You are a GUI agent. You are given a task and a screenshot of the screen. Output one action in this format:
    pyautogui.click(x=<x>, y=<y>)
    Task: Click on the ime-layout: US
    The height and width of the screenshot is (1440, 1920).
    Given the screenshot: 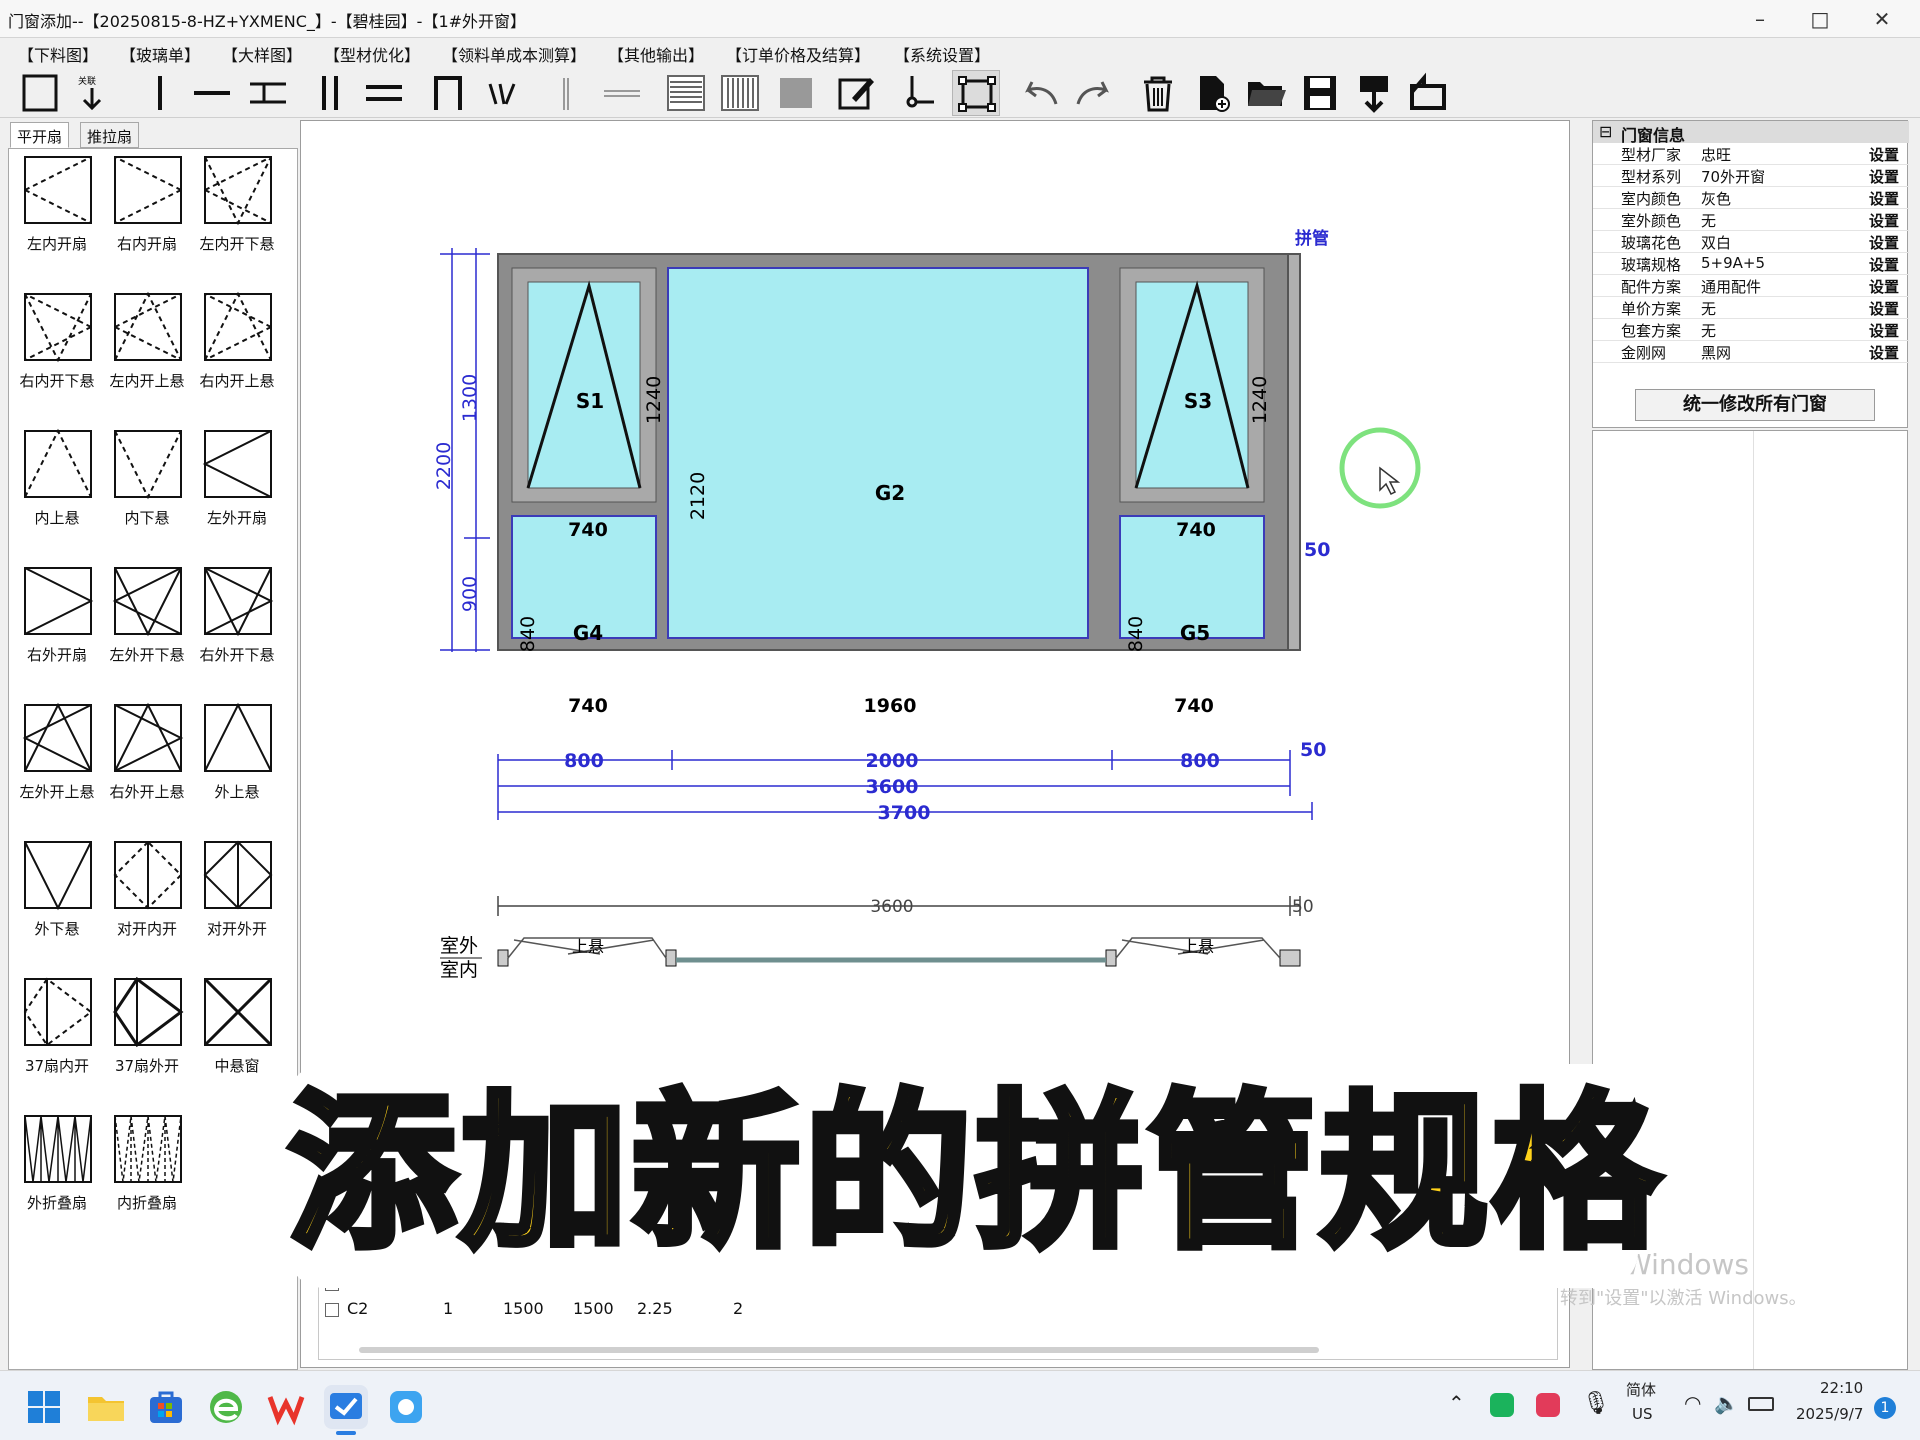 What is the action you would take?
    pyautogui.click(x=1642, y=1414)
    